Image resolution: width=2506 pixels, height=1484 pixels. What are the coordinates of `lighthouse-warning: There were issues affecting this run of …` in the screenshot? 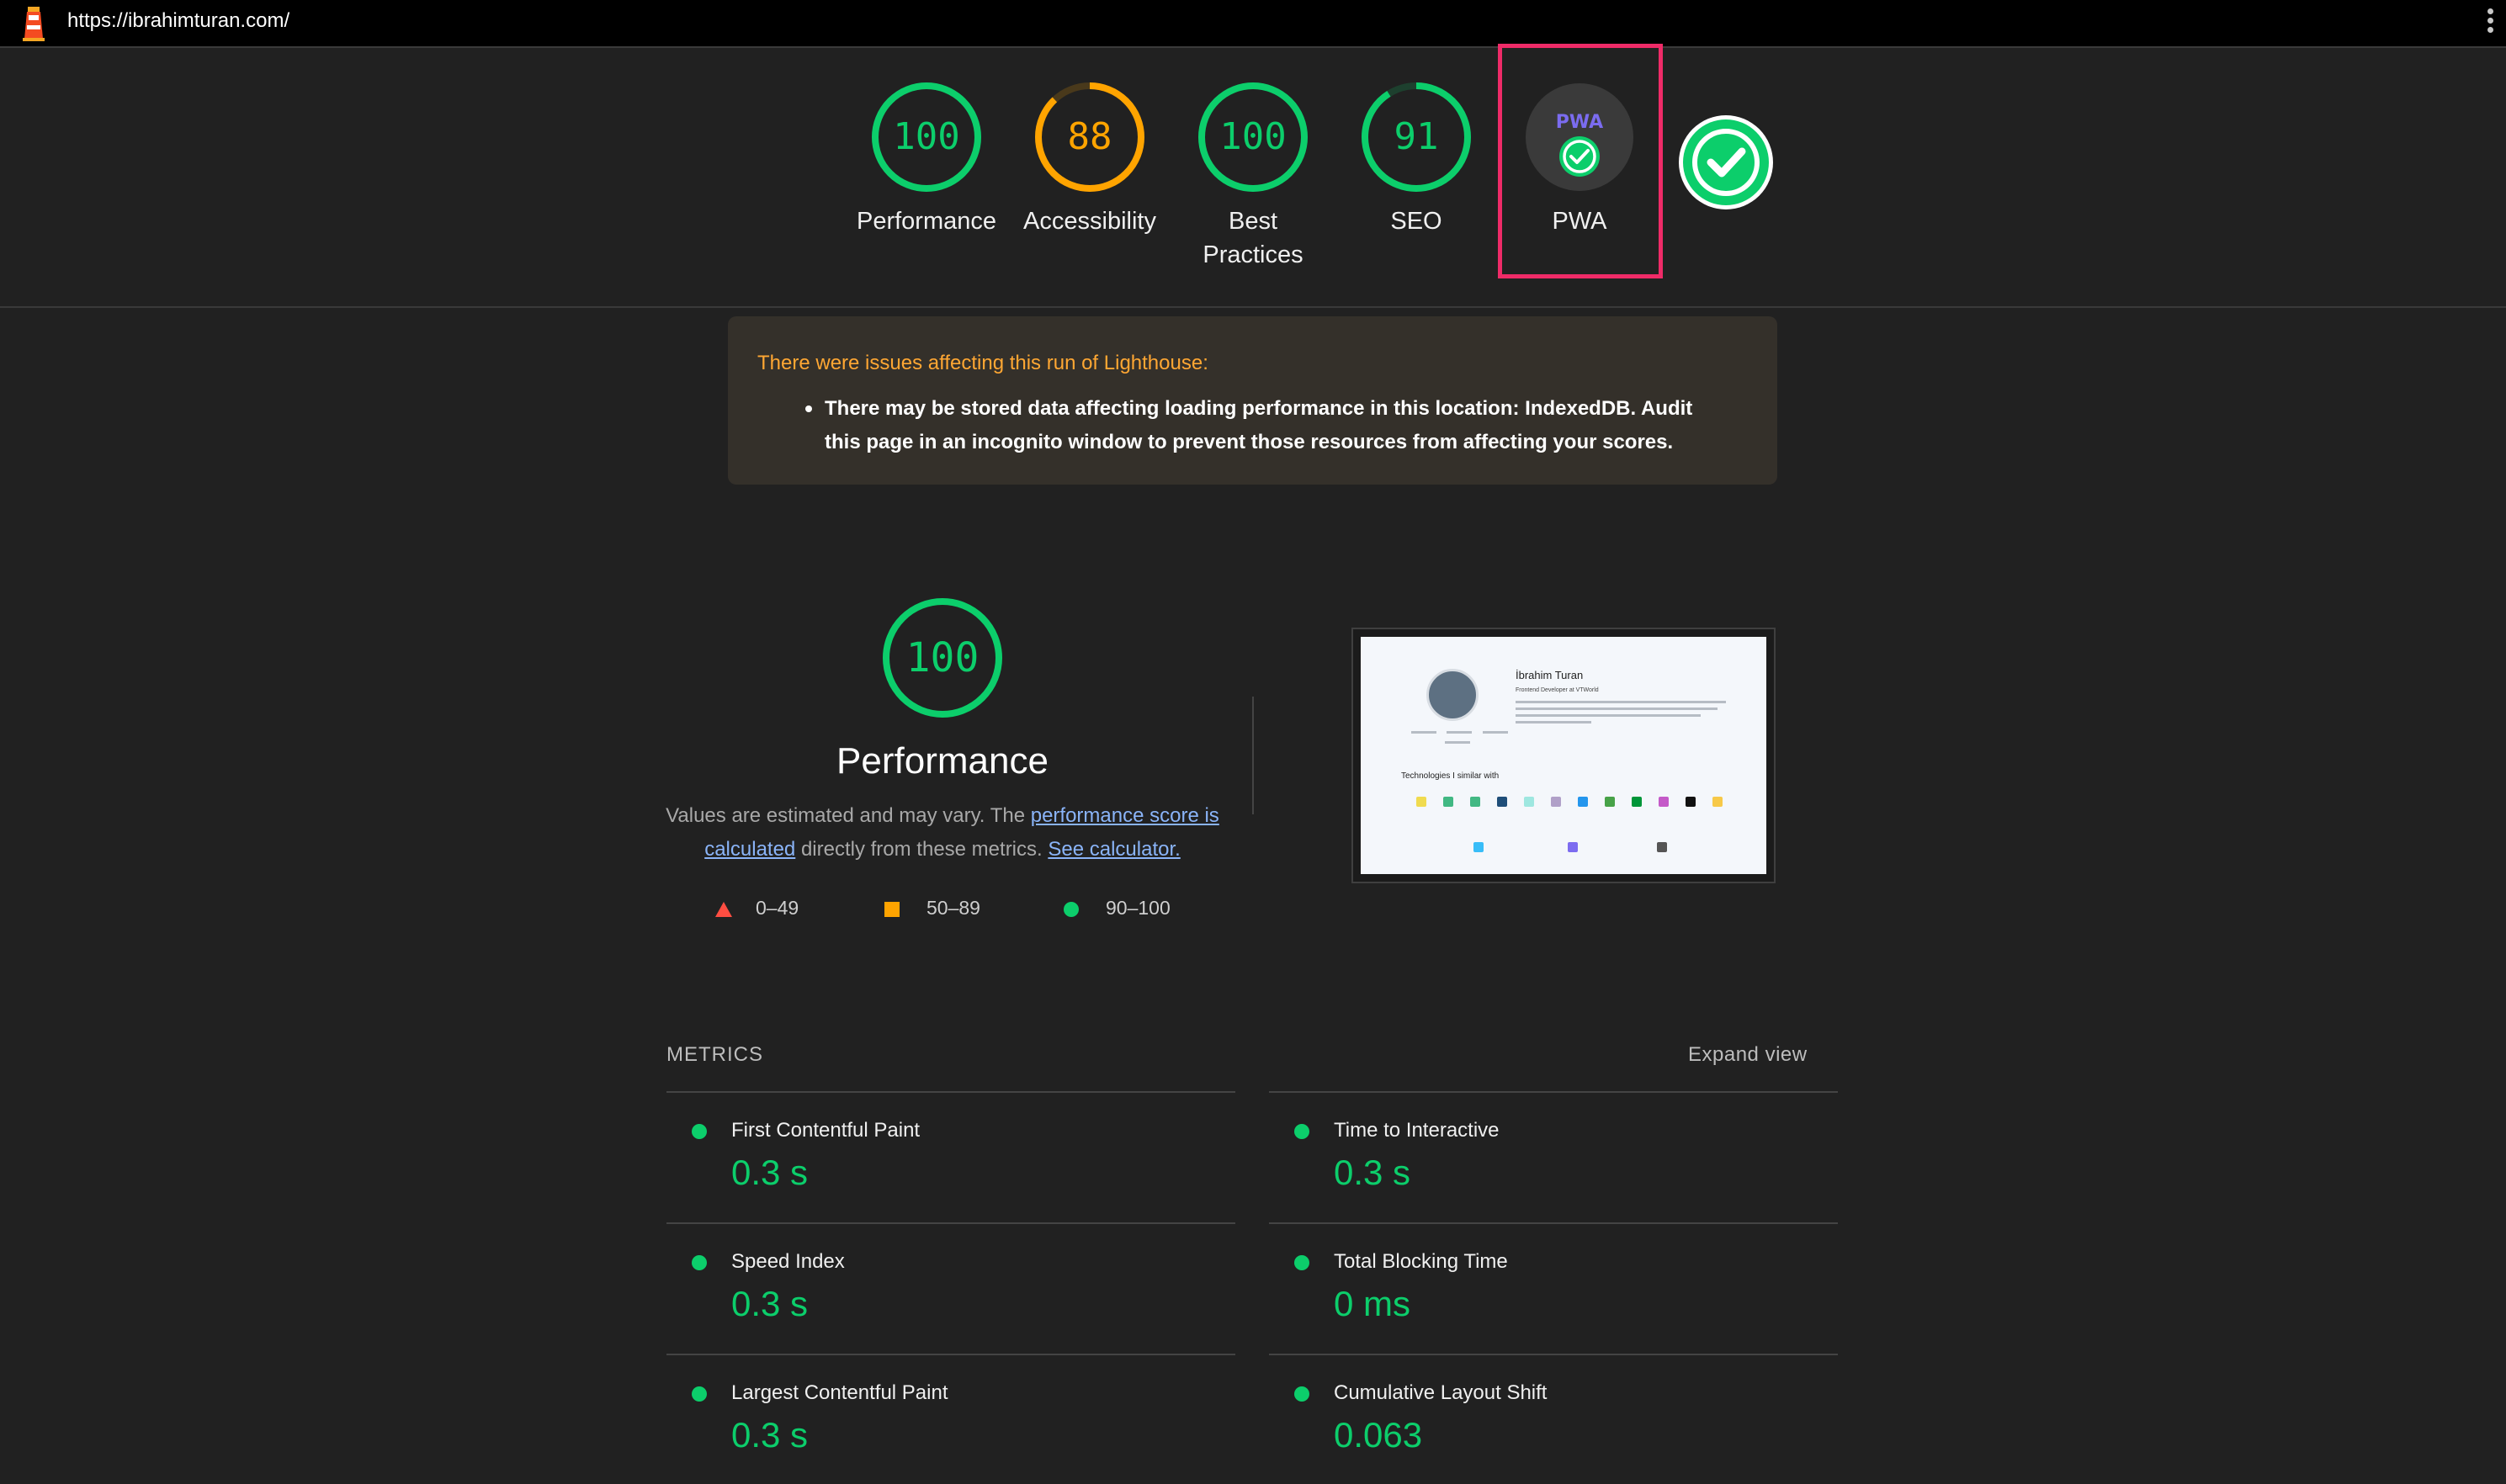 It's located at (1252, 400).